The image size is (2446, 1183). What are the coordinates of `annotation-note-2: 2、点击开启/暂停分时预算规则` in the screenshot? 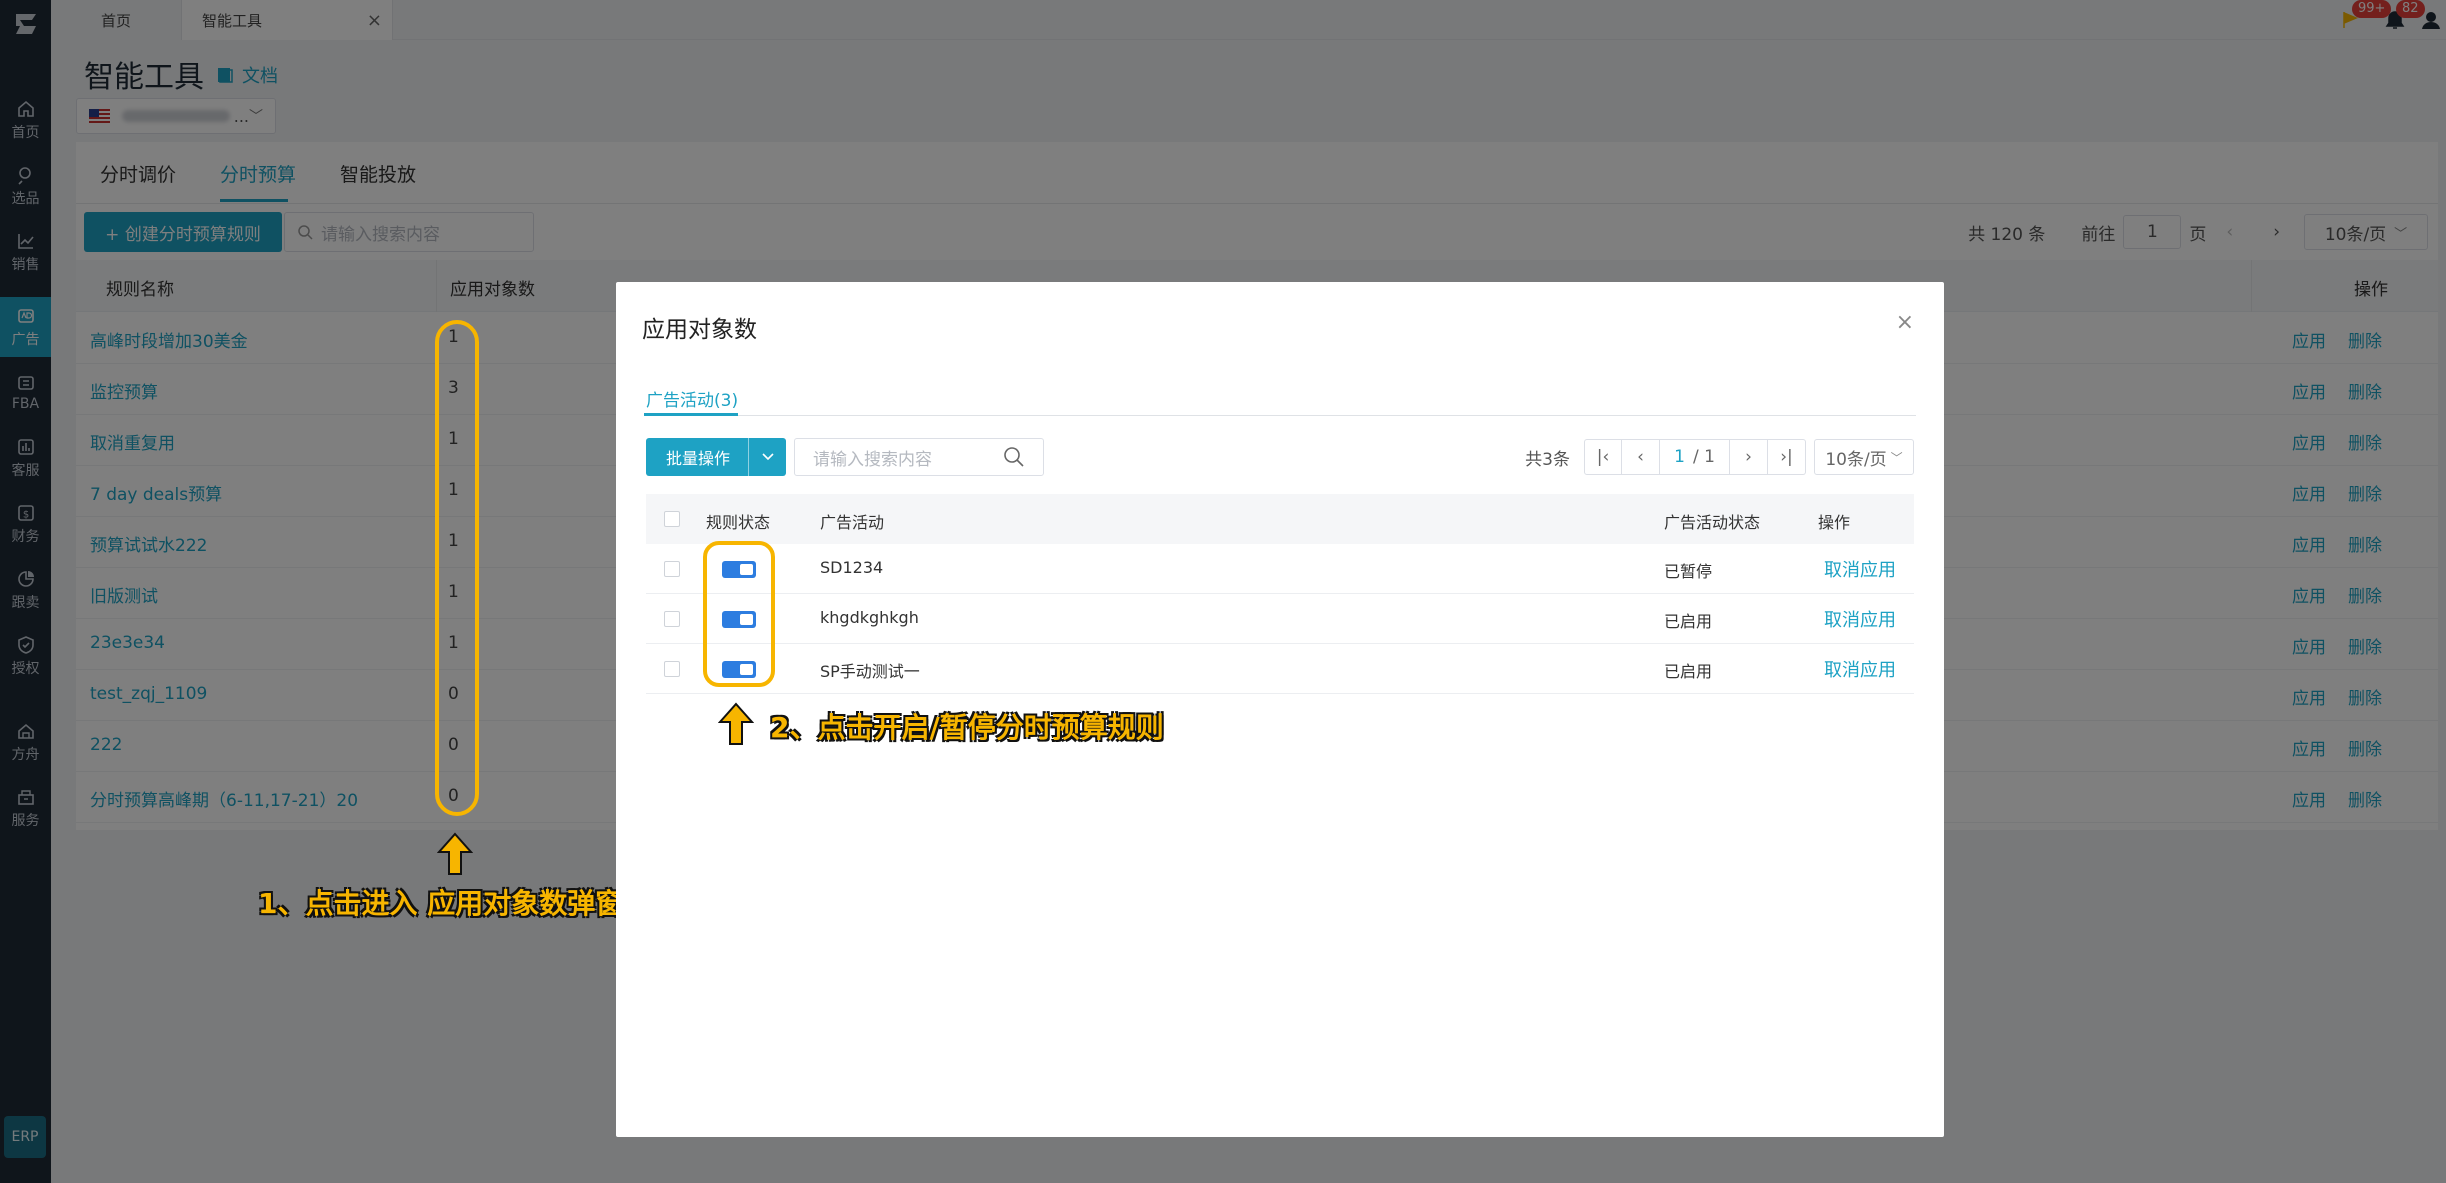 It's located at (967, 727).